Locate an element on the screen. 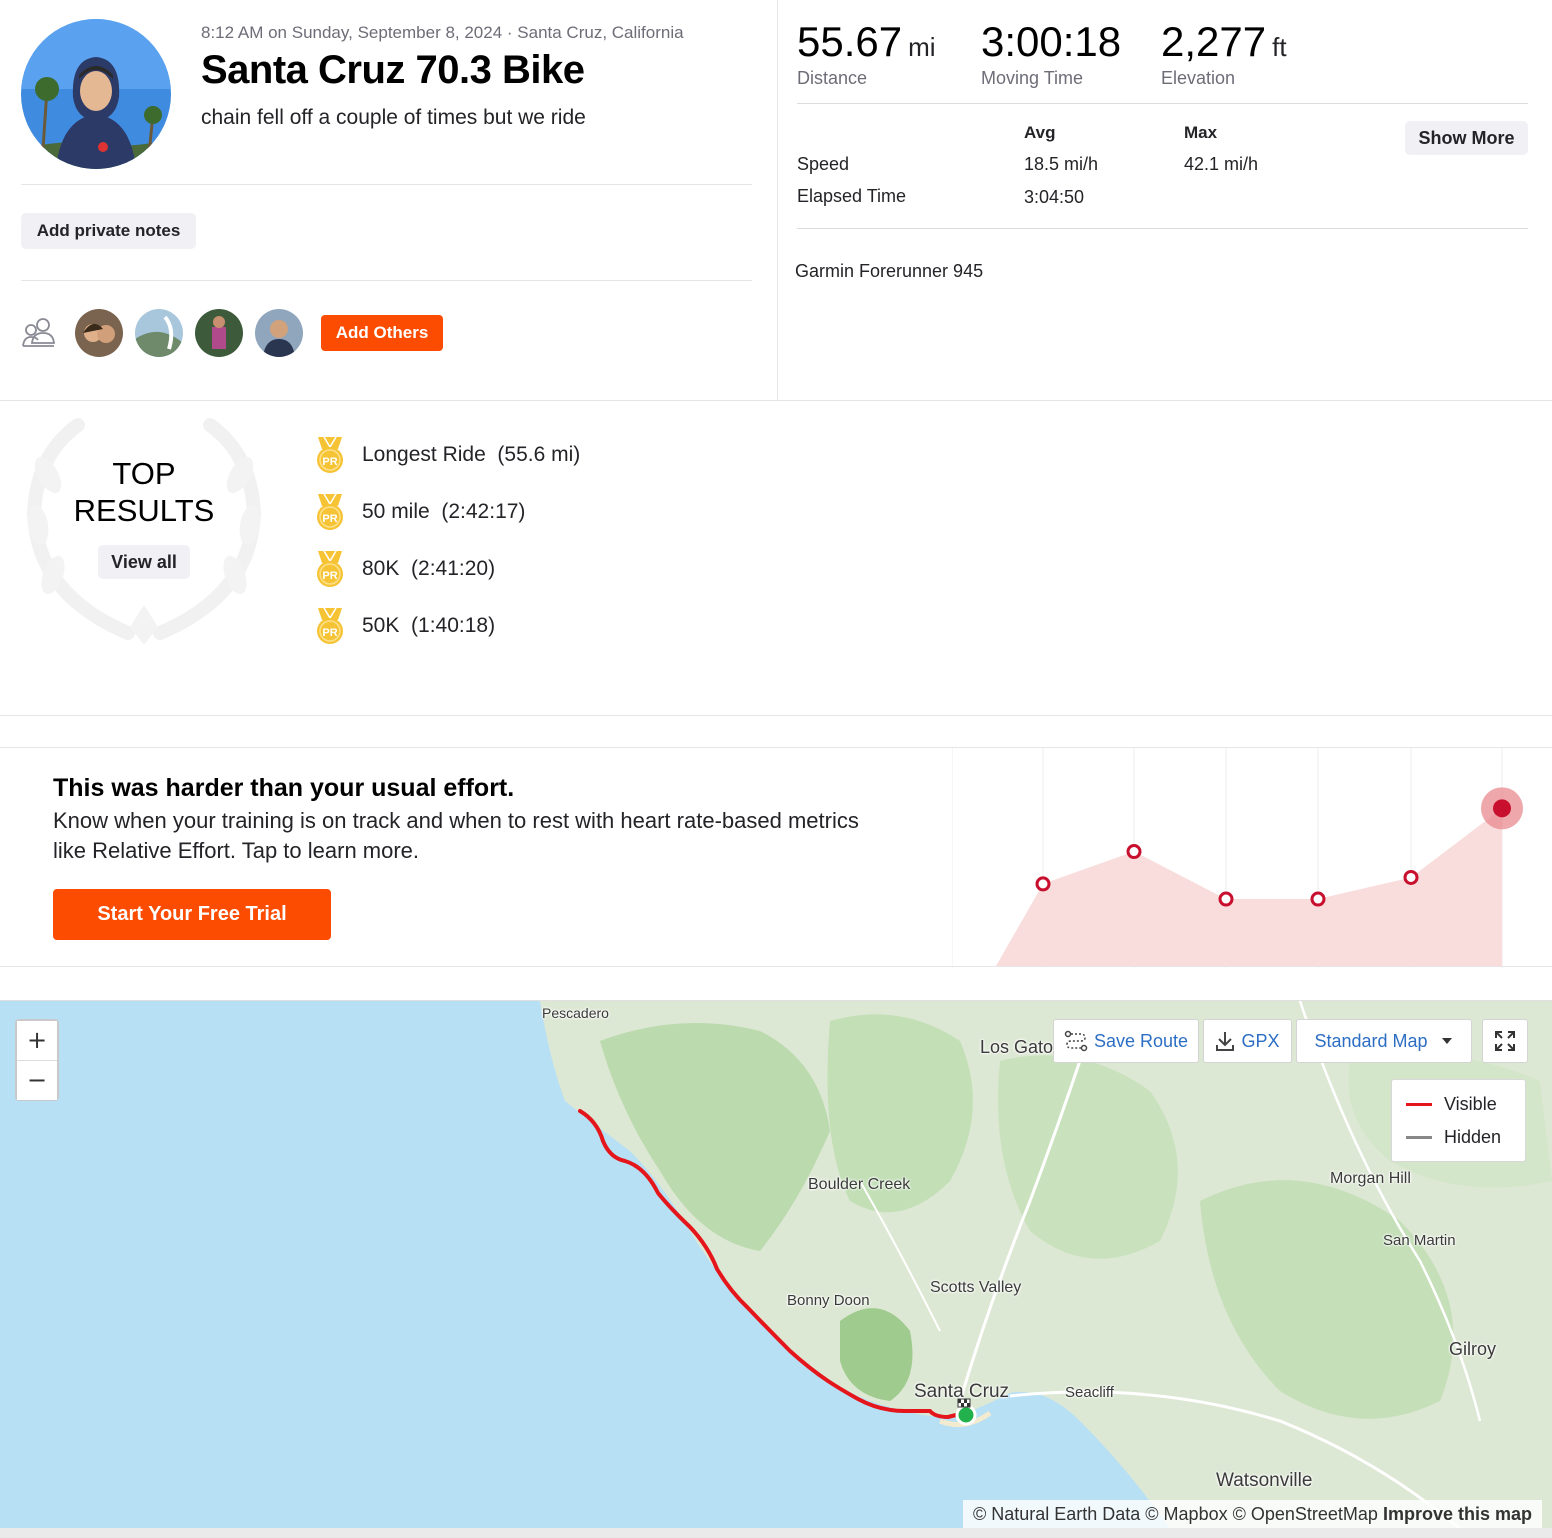  map-style-dropdown: Standard Map is located at coordinates (1384, 1041).